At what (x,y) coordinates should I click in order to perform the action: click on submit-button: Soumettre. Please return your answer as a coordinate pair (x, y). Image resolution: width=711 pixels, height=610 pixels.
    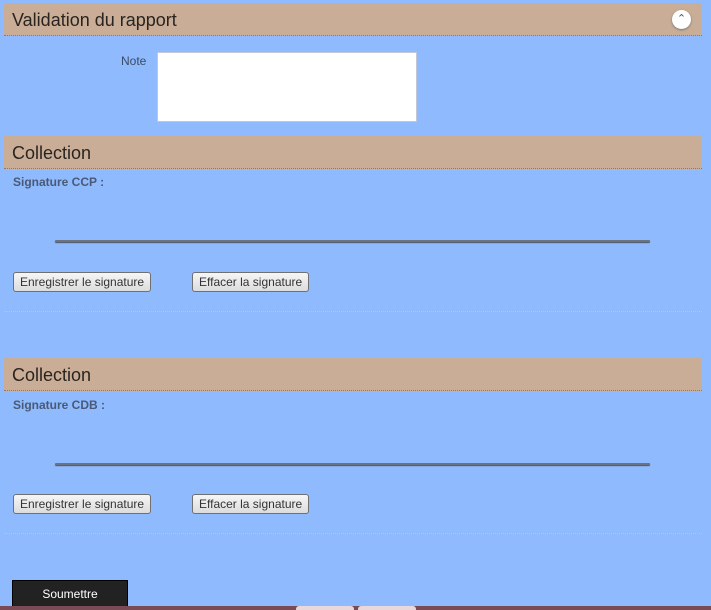
    Looking at the image, I should click on (70, 594).